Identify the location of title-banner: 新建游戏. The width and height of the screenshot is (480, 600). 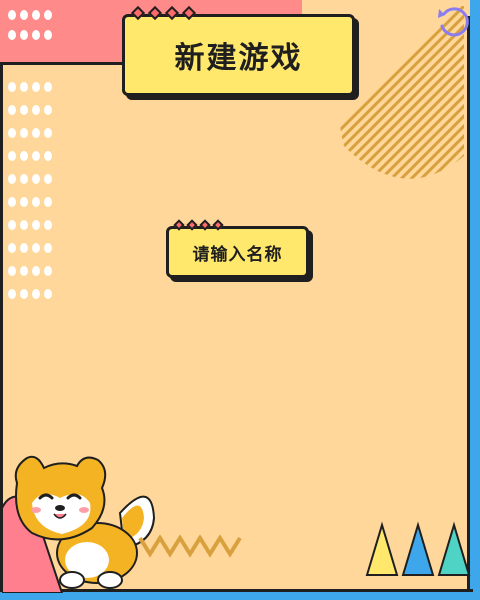
(238, 50).